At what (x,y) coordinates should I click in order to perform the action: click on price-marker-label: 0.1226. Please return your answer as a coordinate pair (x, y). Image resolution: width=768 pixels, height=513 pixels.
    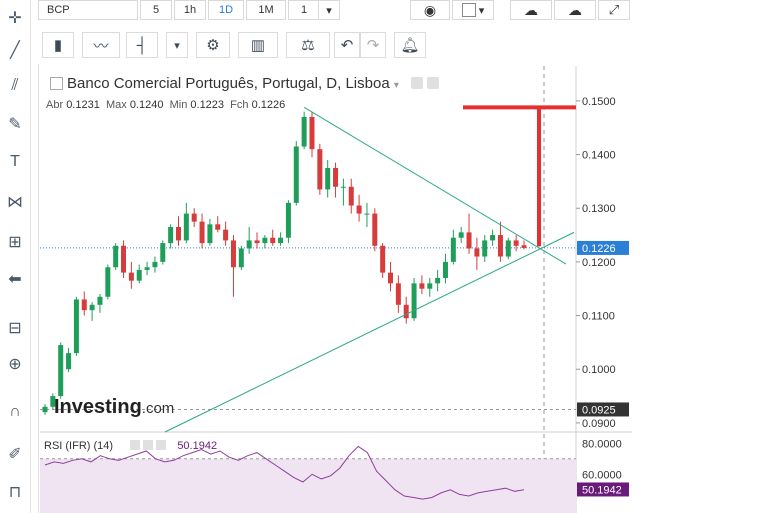
    Looking at the image, I should click on (599, 249).